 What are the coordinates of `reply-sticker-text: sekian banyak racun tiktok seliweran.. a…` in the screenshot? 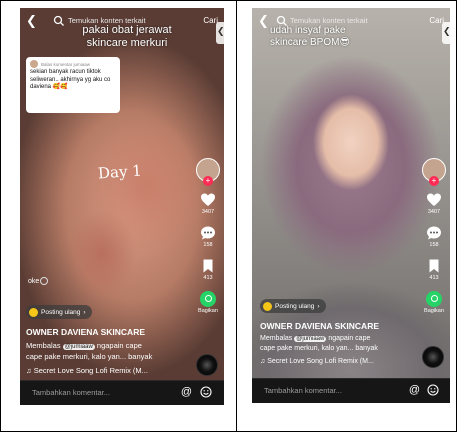 It's located at (70, 79).